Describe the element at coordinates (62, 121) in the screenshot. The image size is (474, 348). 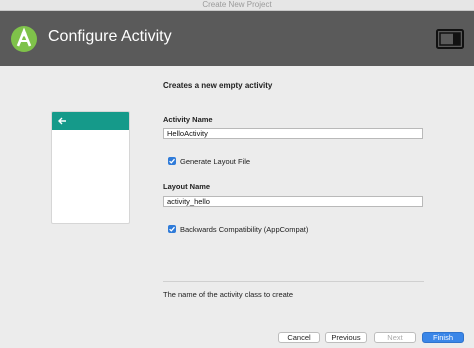
I see `arrow-back-icon` at that location.